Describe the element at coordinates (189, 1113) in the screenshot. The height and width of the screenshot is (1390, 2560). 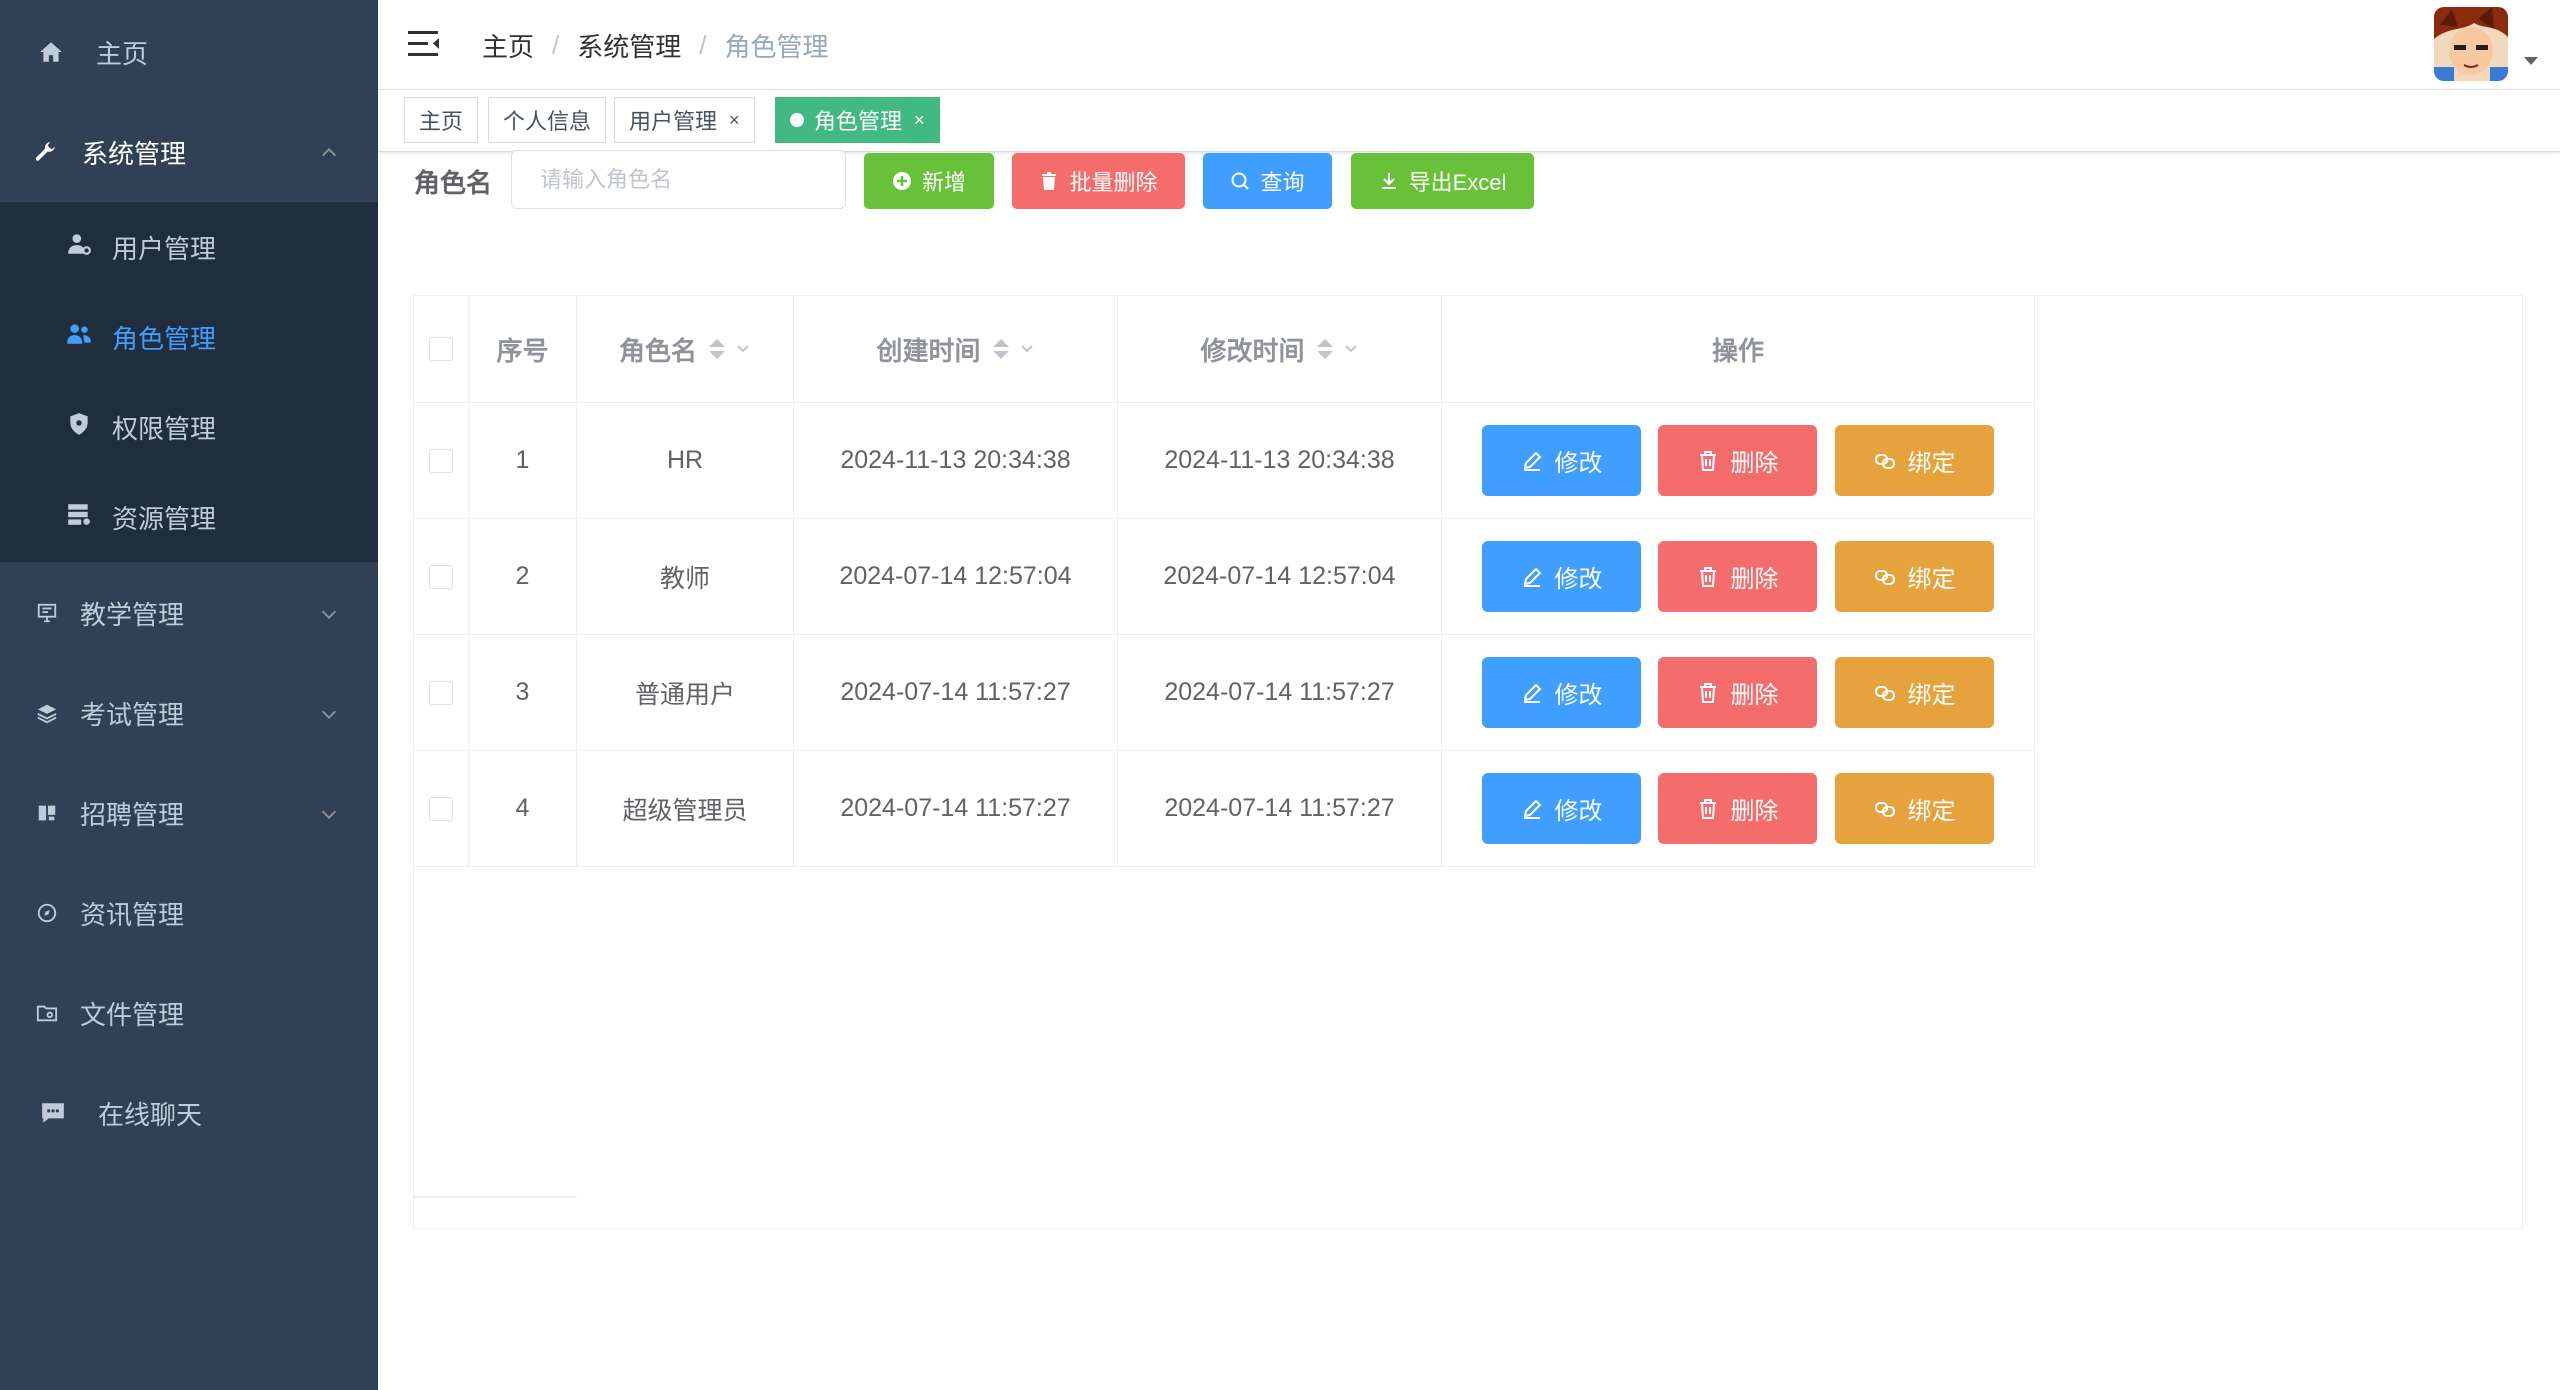
I see `sidebar-item-chat: 在线聊天` at that location.